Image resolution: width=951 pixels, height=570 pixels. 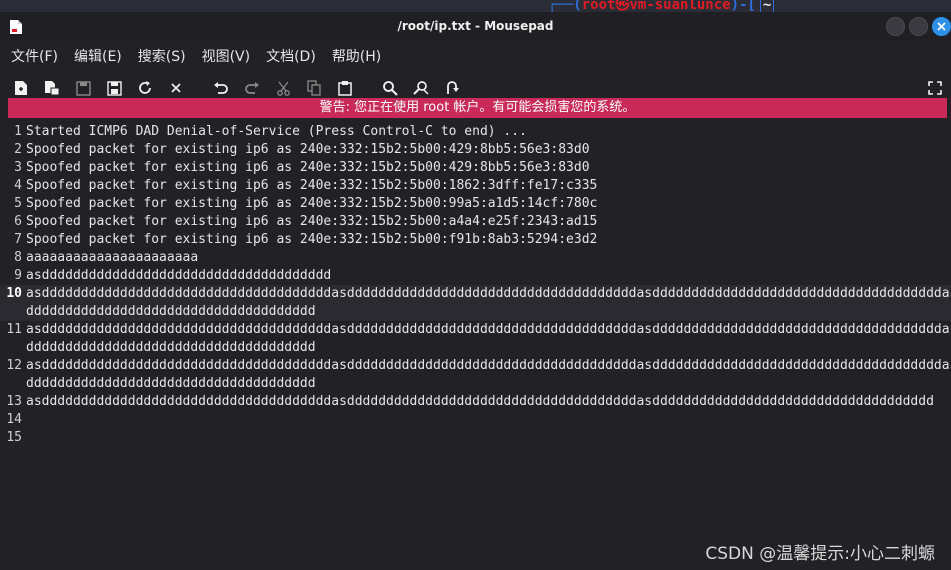 I want to click on paste-button, so click(x=345, y=88).